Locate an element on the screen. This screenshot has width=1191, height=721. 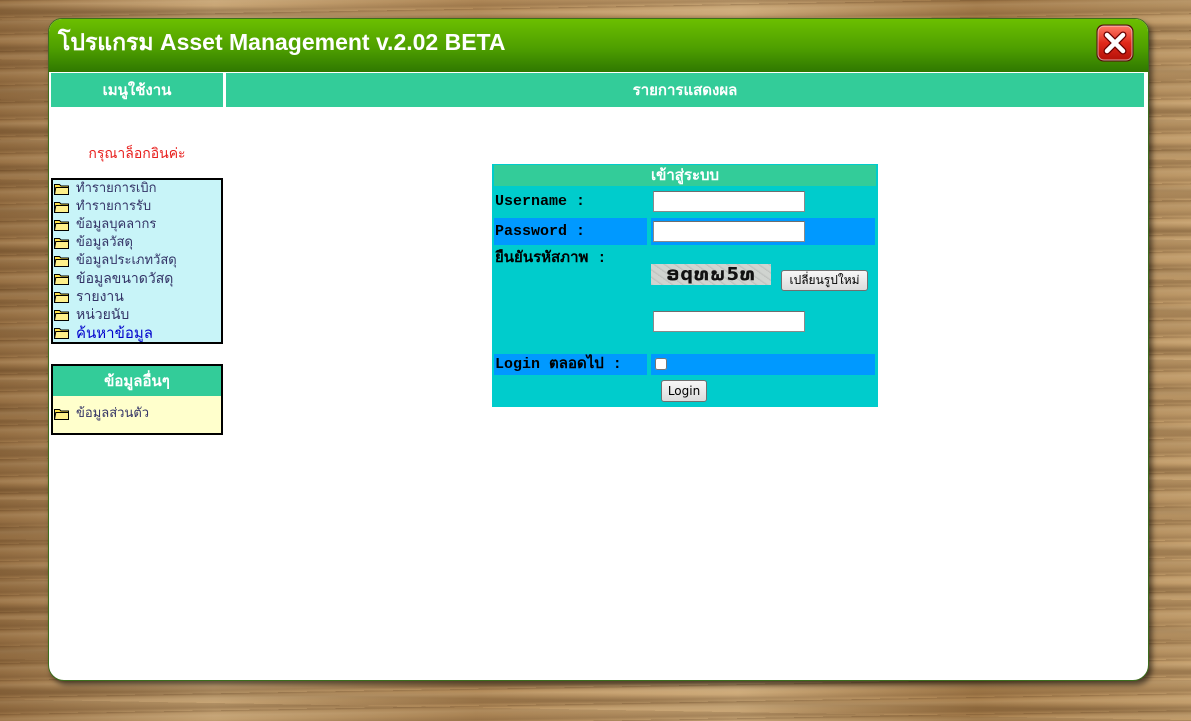
display-column-header: รายการแสดงผล is located at coordinates (685, 90).